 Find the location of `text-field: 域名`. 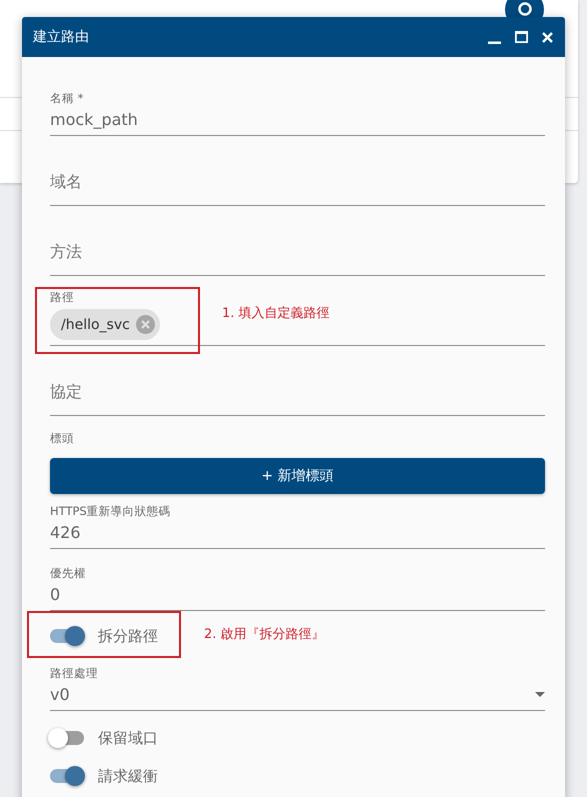

text-field: 域名 is located at coordinates (297, 171).